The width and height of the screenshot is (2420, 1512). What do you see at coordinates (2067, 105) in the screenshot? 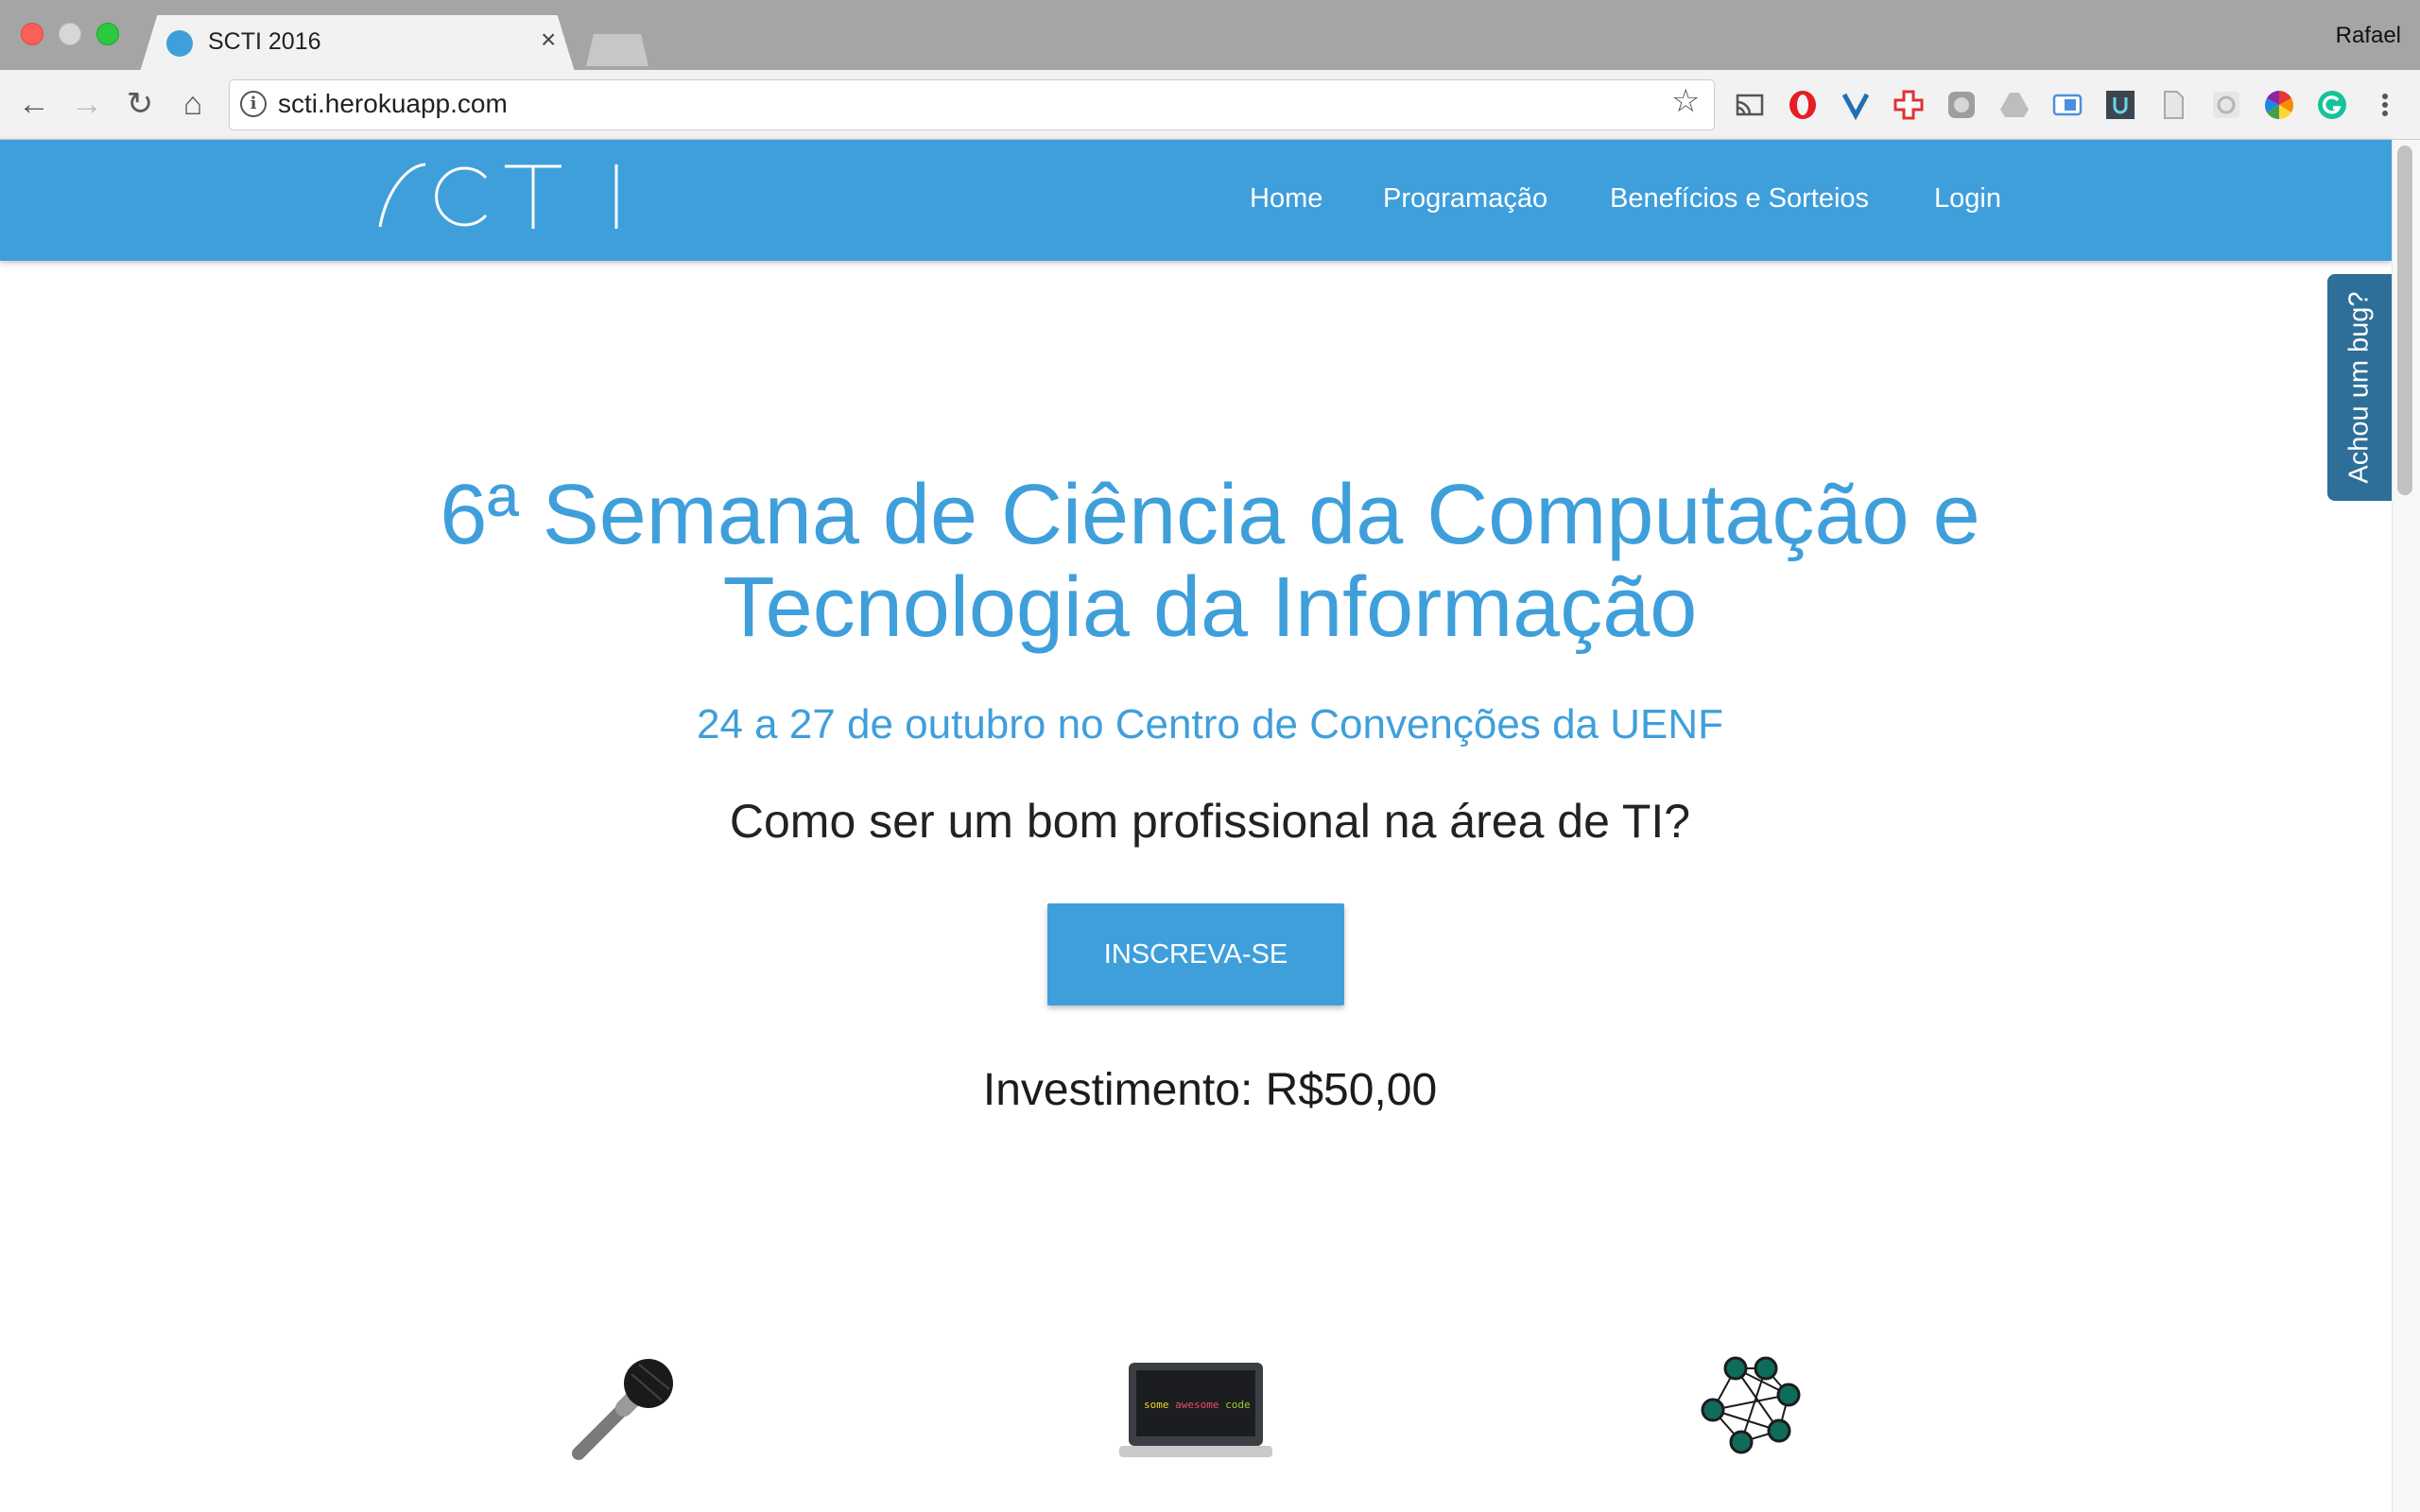
I see `extension-blue-icon` at bounding box center [2067, 105].